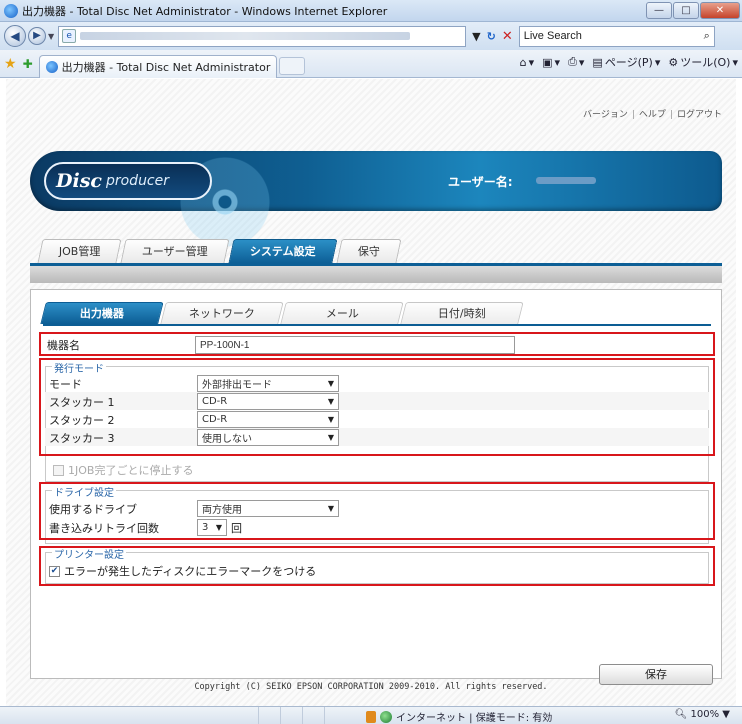  I want to click on tab-mail: メール, so click(342, 313).